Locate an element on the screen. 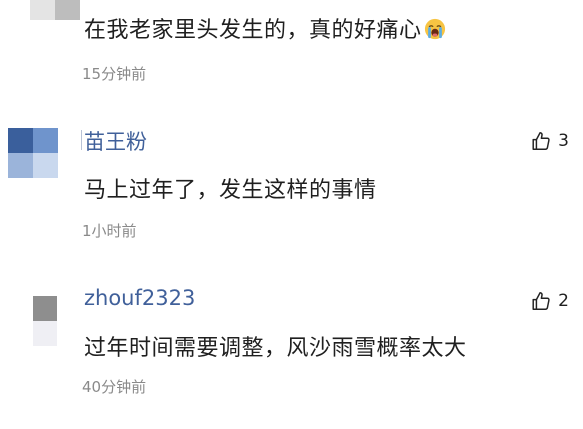 Image resolution: width=583 pixels, height=429 pixels. comment-time: 15分钟前 is located at coordinates (114, 74).